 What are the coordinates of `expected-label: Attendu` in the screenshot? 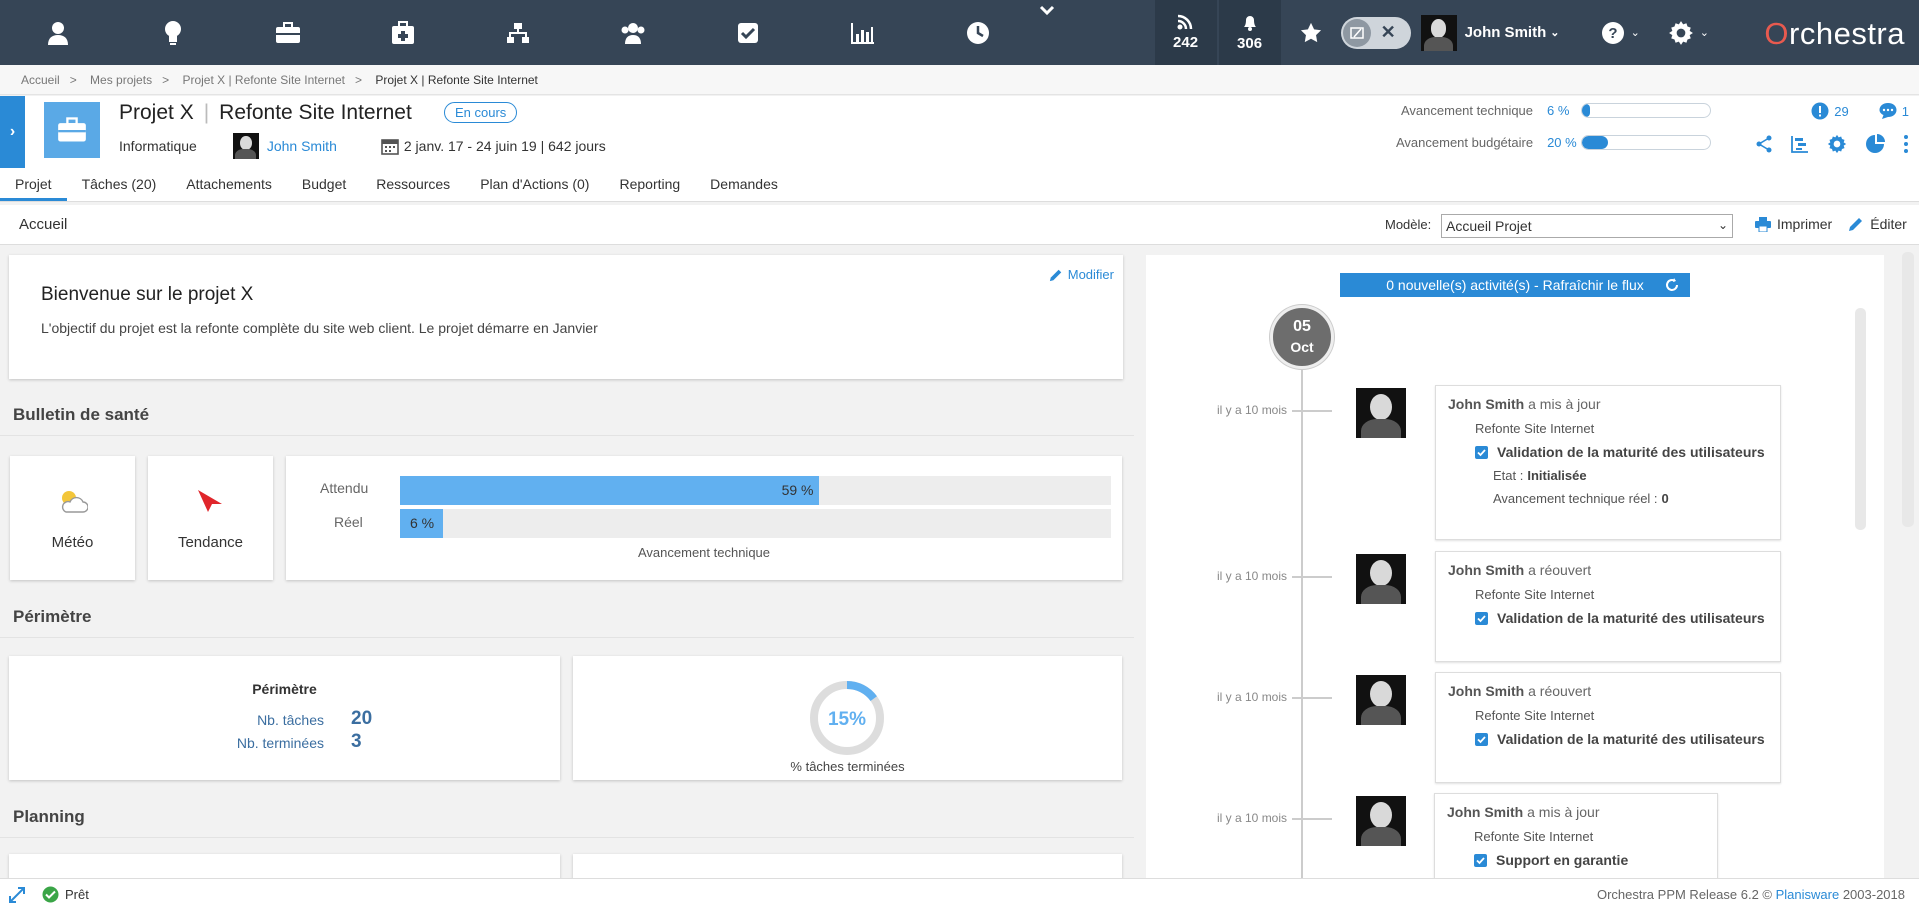 It's located at (344, 488).